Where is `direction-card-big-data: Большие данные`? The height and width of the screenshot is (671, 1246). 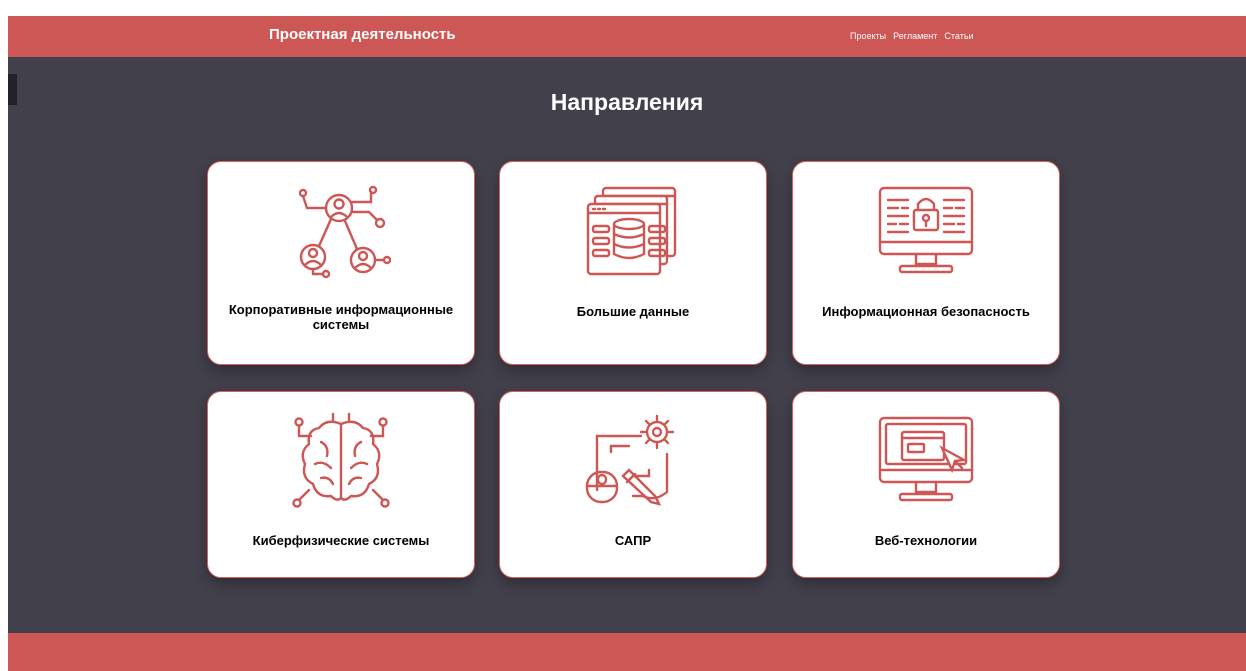 direction-card-big-data: Большие данные is located at coordinates (633, 263).